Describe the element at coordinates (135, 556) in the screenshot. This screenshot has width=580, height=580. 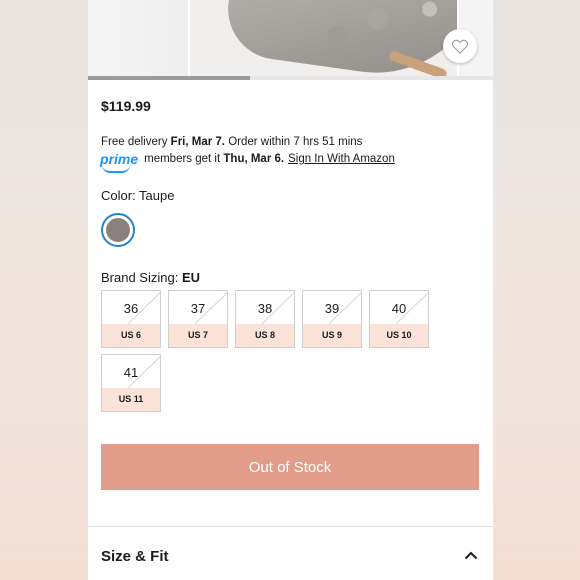
I see `size-fit-section-title: Size & Fit` at that location.